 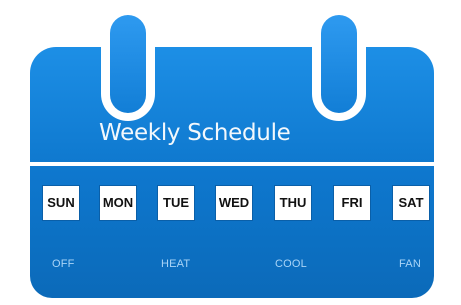 I want to click on mode-label-heat: HEAT, so click(x=176, y=264).